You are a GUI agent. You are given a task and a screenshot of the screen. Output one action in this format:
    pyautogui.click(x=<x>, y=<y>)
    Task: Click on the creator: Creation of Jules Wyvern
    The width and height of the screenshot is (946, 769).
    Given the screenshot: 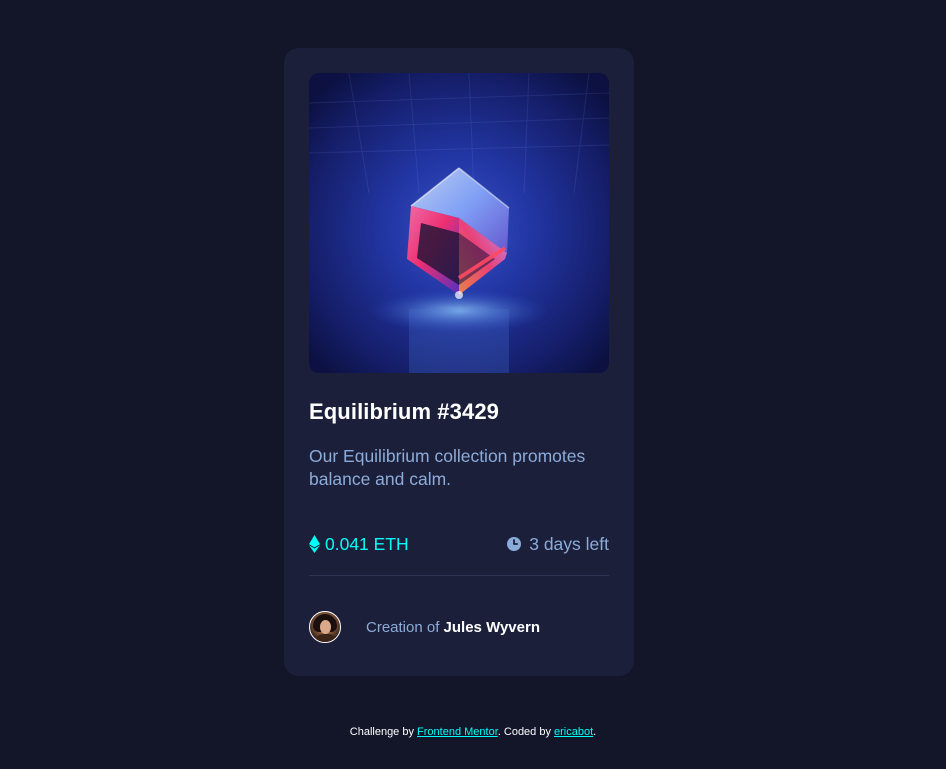 What is the action you would take?
    pyautogui.click(x=424, y=627)
    